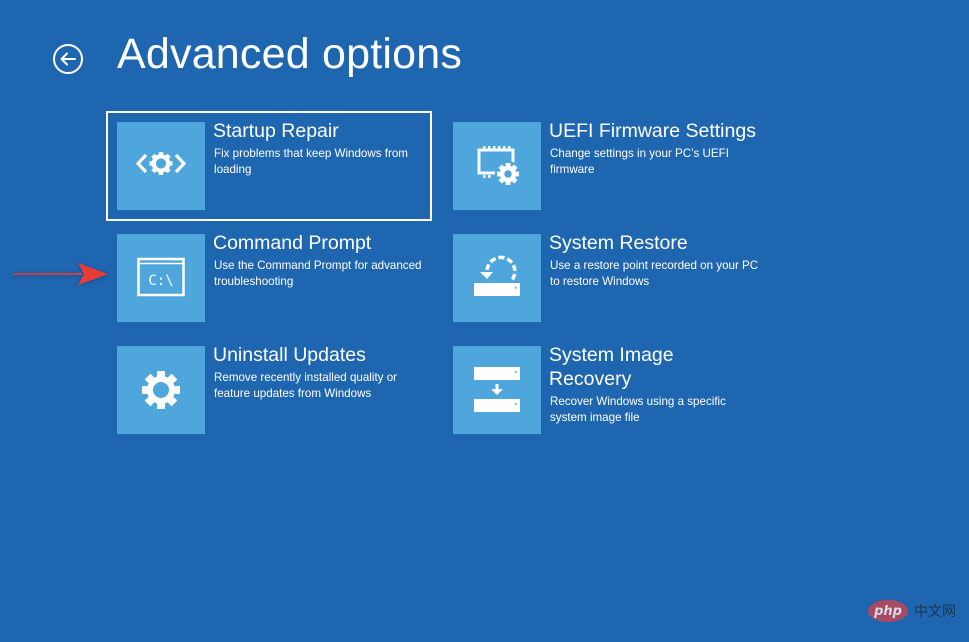 The width and height of the screenshot is (969, 642). Describe the element at coordinates (292, 243) in the screenshot. I see `option-title: Command Prompt` at that location.